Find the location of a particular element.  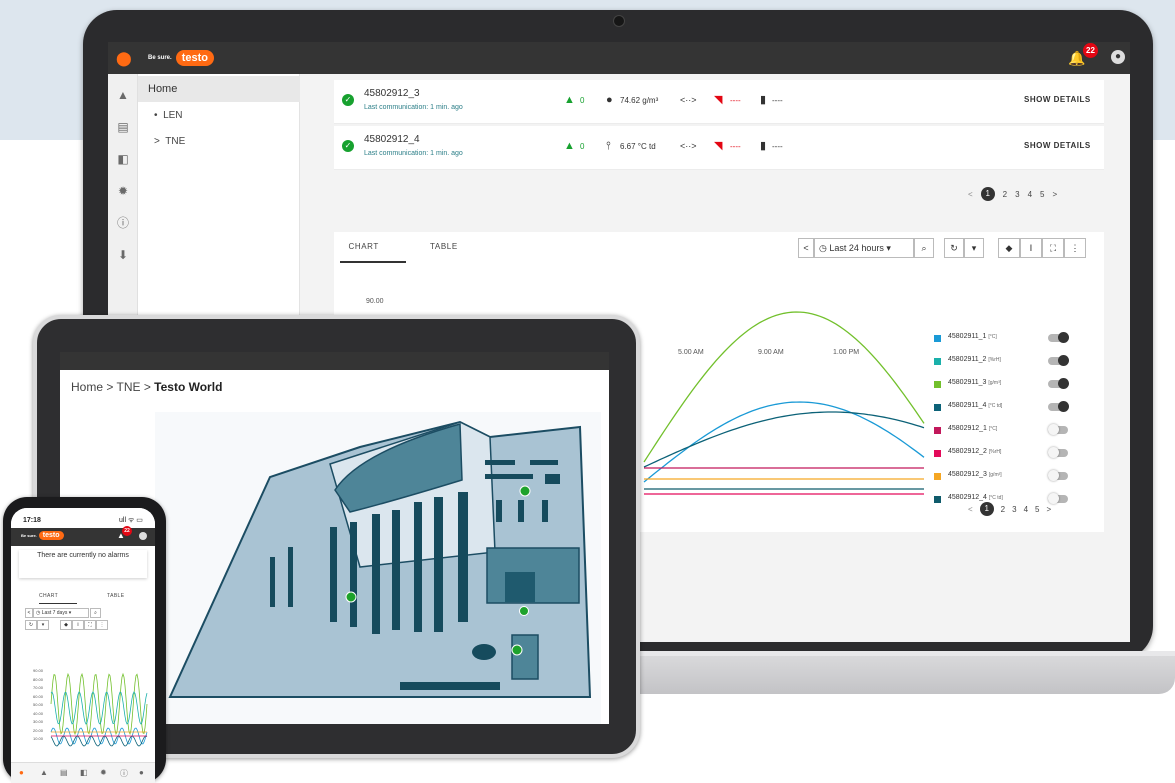

app-header: Be sure. testo ▲ 22 is located at coordinates (83, 536).